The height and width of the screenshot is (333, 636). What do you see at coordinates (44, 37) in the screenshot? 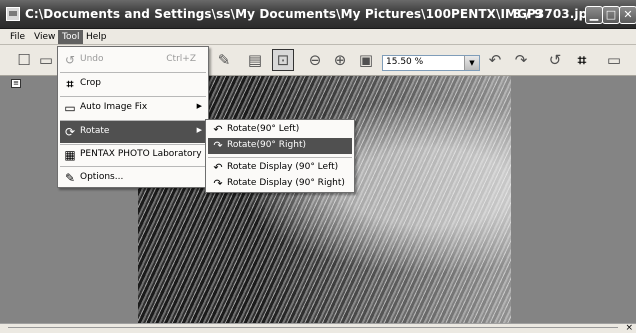
I see `menu-view: View` at bounding box center [44, 37].